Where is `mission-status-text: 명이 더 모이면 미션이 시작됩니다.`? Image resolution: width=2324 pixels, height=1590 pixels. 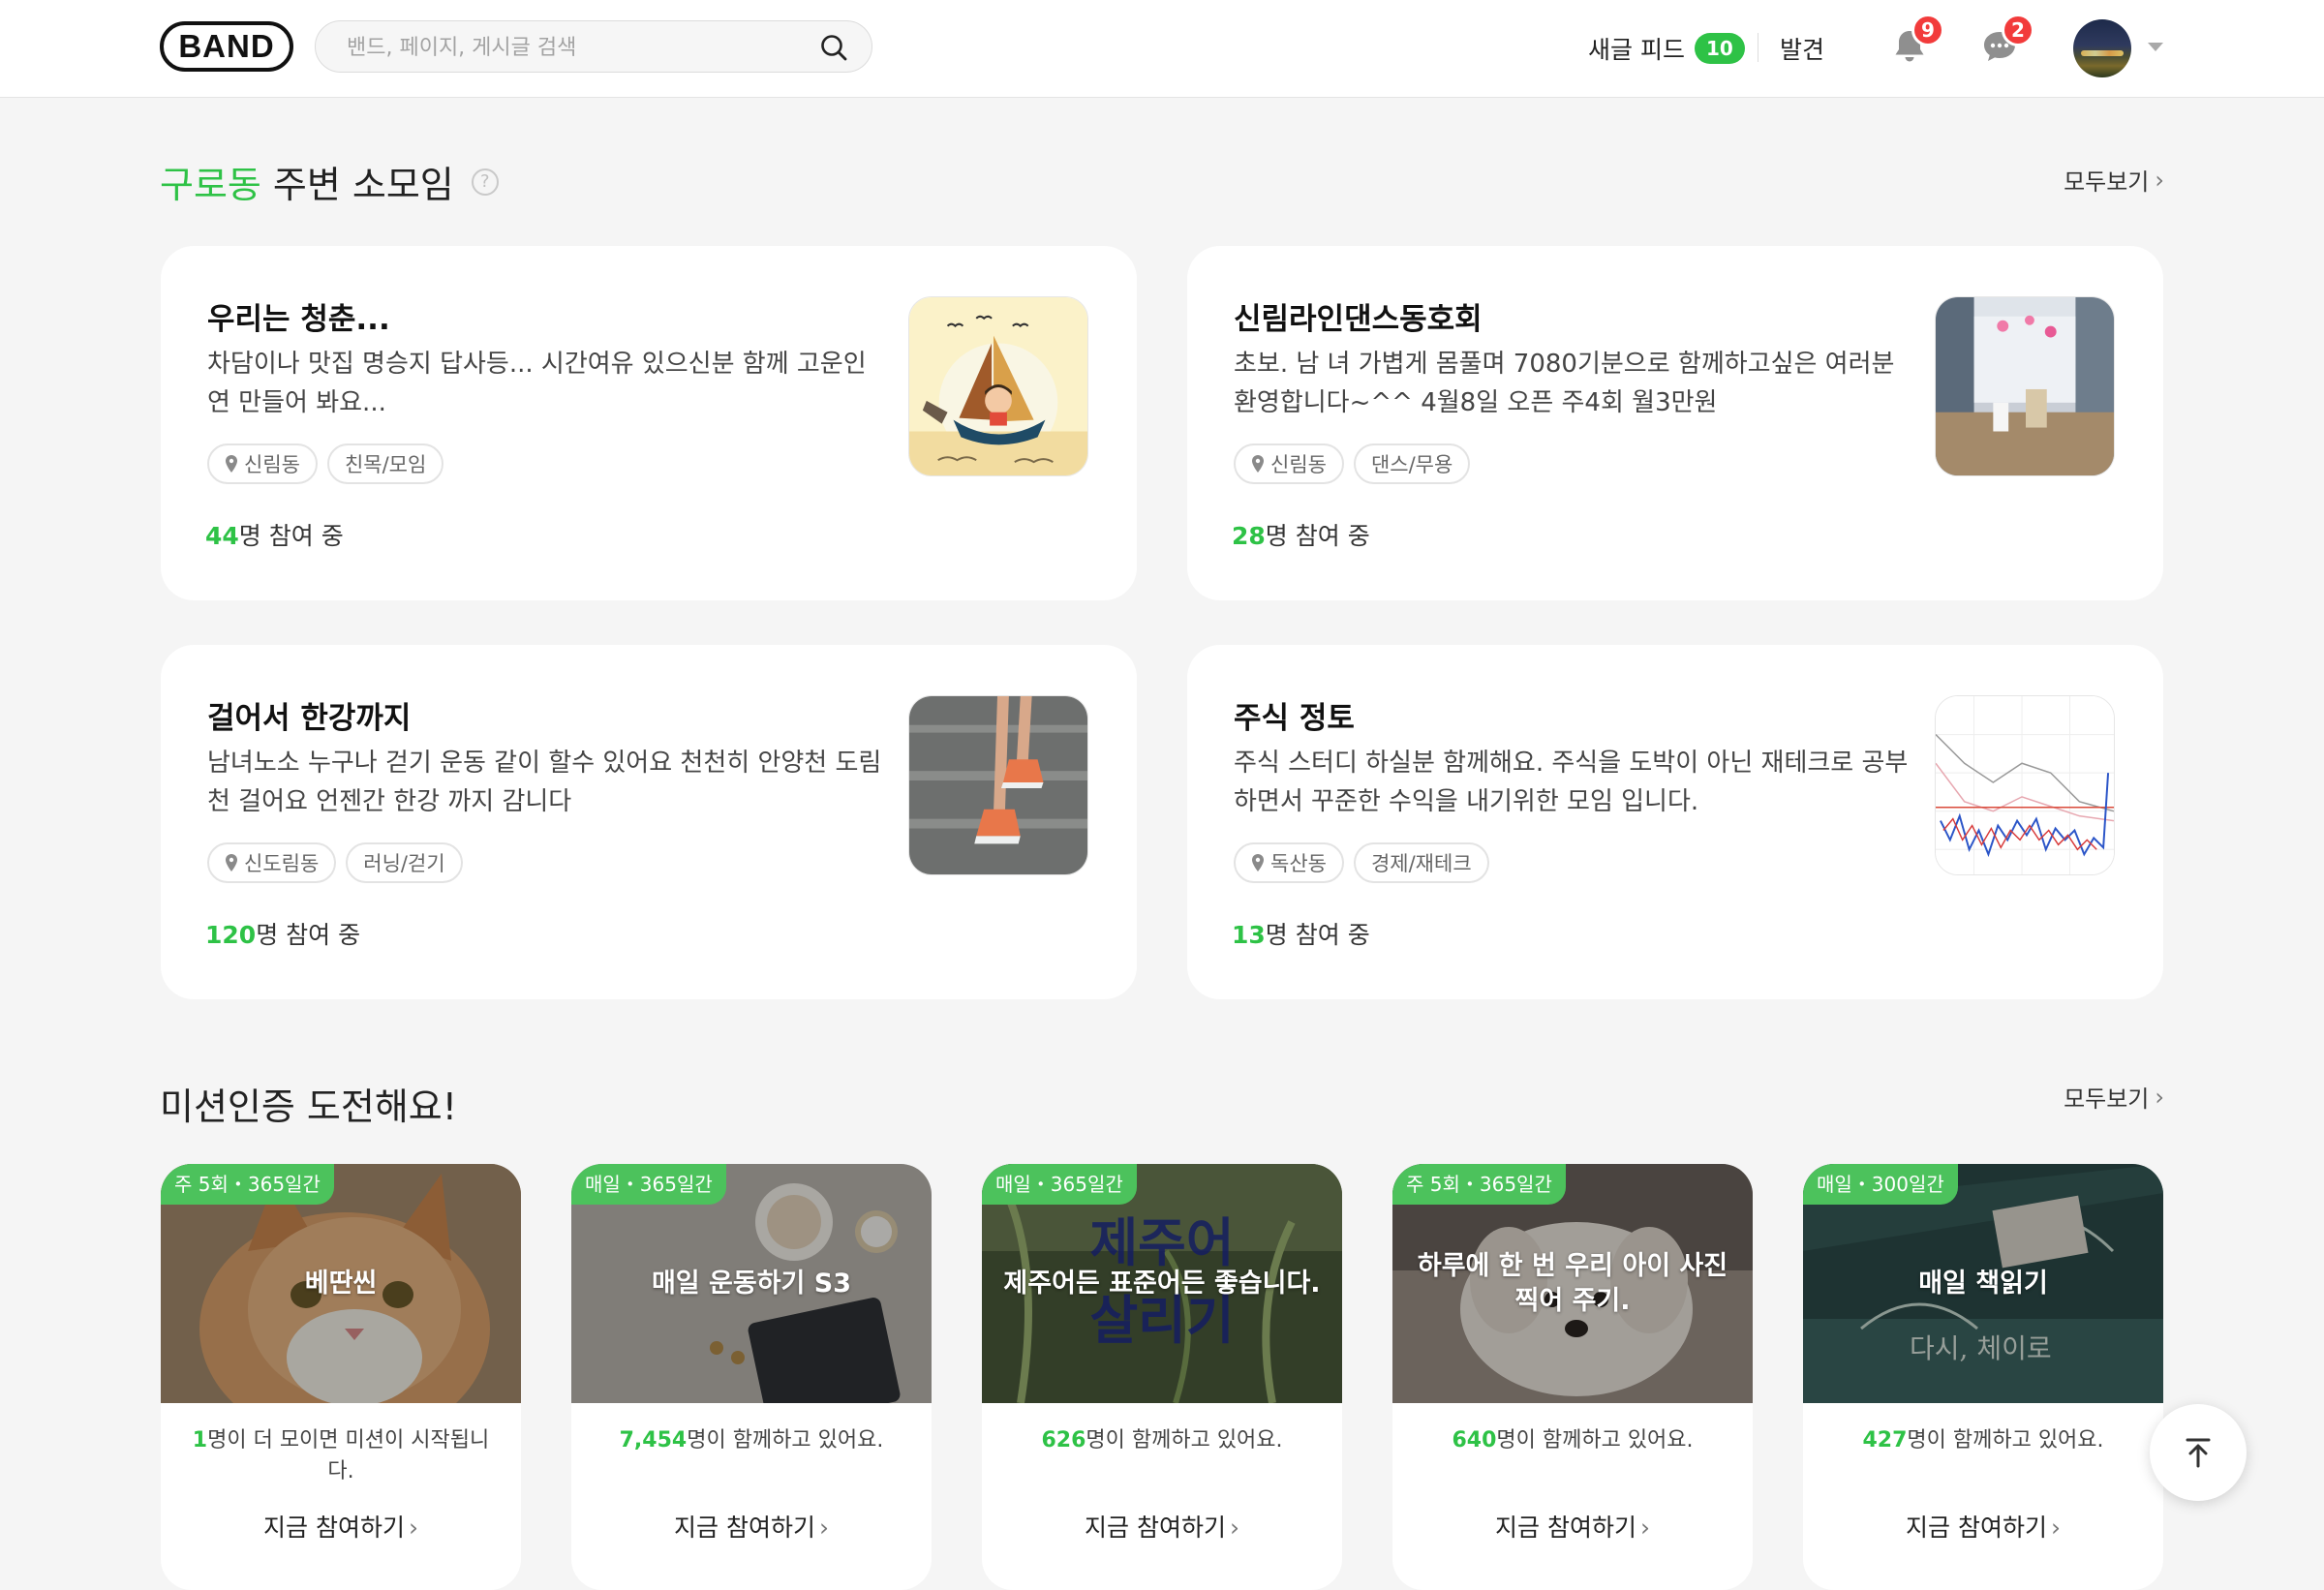
mission-status-text: 명이 더 모이면 미션이 시작됩니다. is located at coordinates (349, 1455).